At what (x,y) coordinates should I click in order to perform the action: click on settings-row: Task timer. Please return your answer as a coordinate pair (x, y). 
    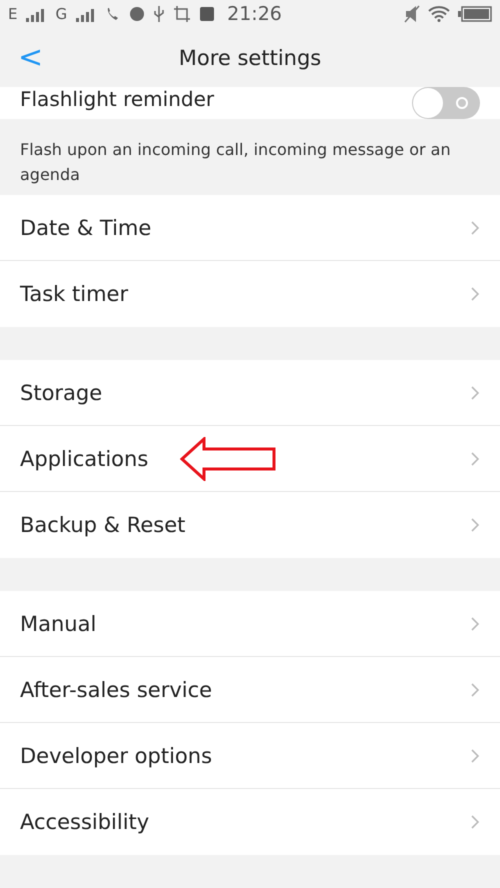
    Looking at the image, I should click on (250, 294).